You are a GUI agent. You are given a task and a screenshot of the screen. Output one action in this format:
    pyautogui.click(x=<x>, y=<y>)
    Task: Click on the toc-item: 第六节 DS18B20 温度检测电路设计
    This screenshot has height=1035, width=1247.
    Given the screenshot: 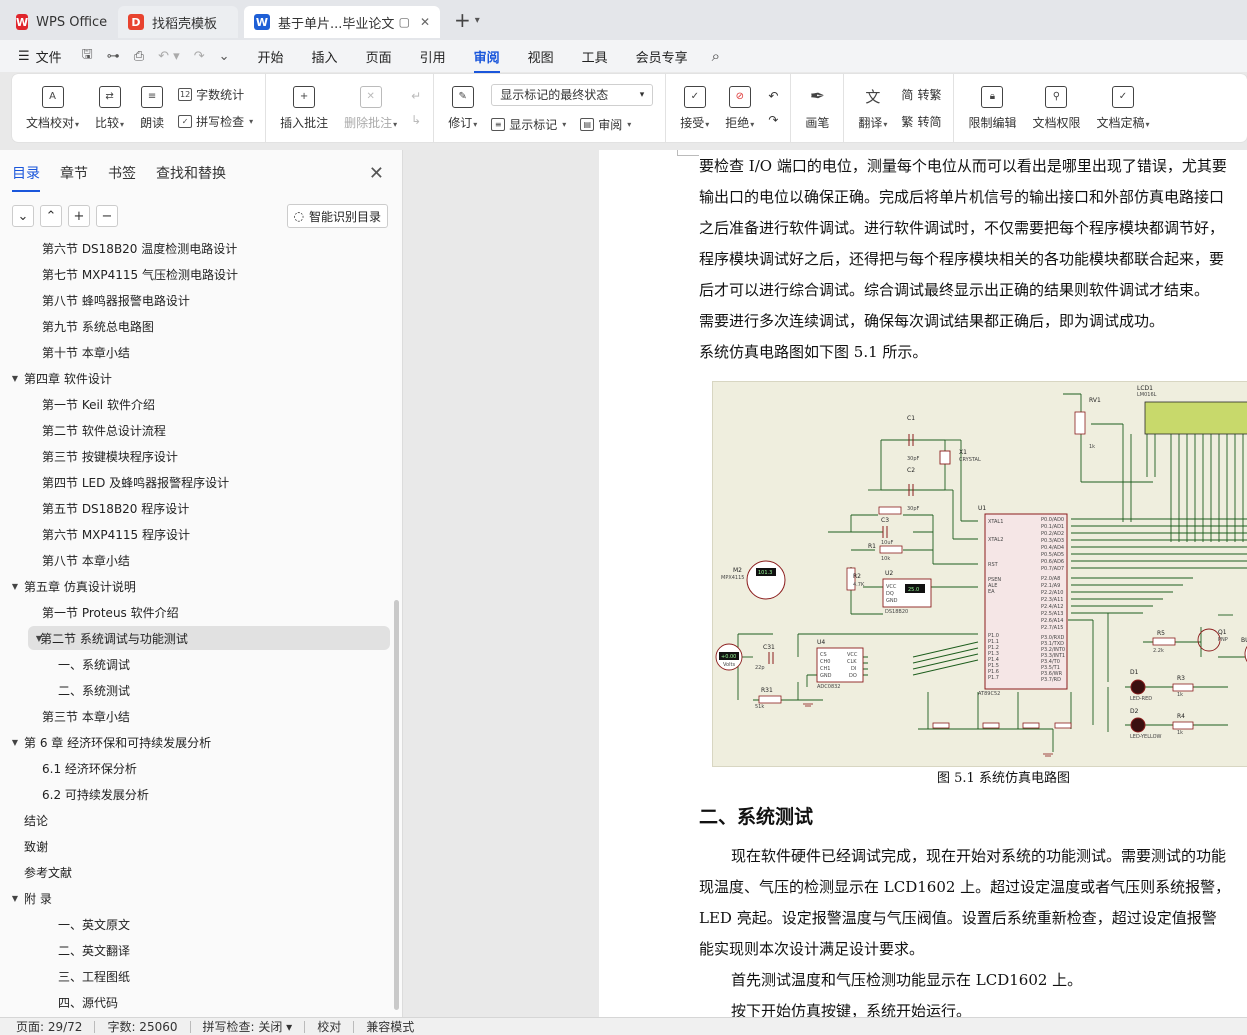 What is the action you would take?
    pyautogui.click(x=131, y=249)
    